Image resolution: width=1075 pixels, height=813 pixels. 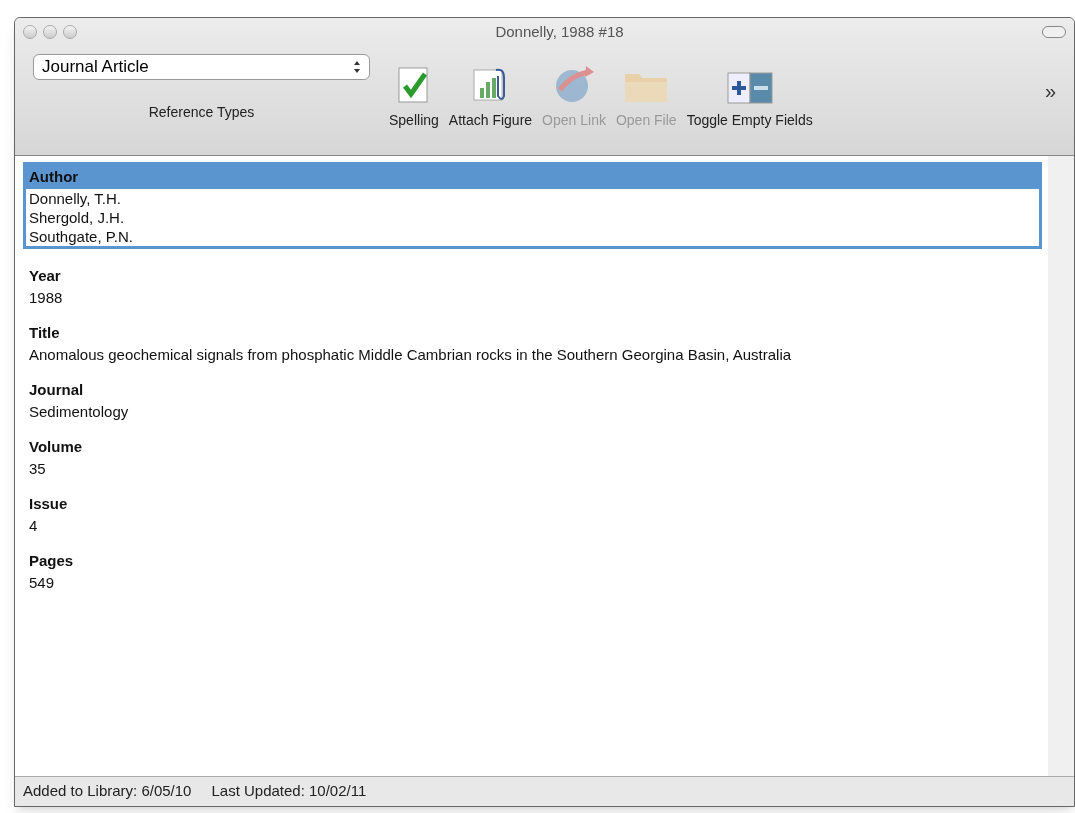 What do you see at coordinates (201, 67) in the screenshot?
I see `reference-type-select: Journal Article` at bounding box center [201, 67].